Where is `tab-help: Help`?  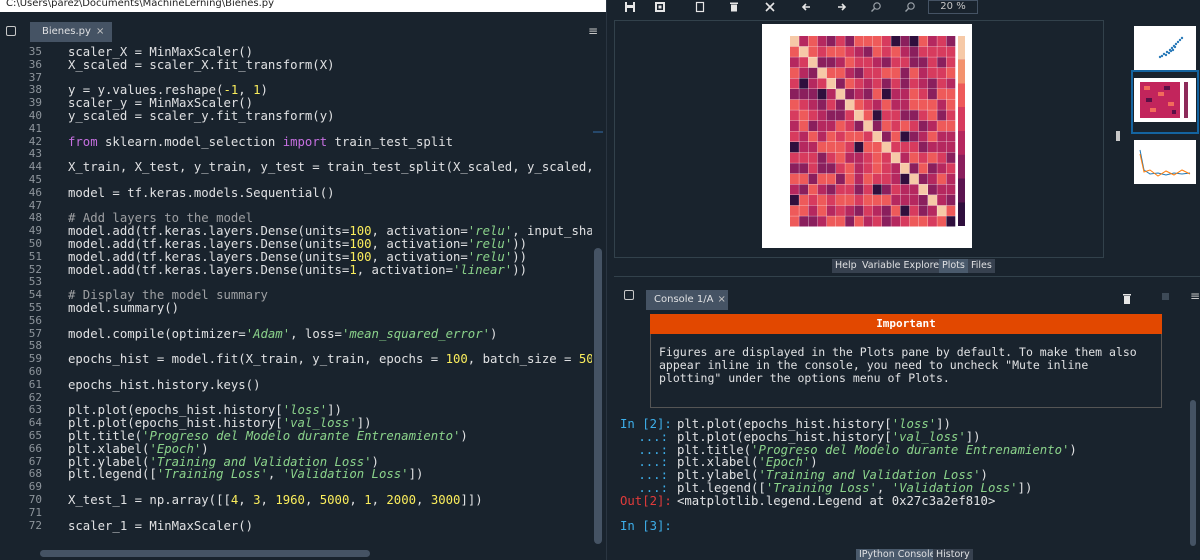 tab-help: Help is located at coordinates (846, 266).